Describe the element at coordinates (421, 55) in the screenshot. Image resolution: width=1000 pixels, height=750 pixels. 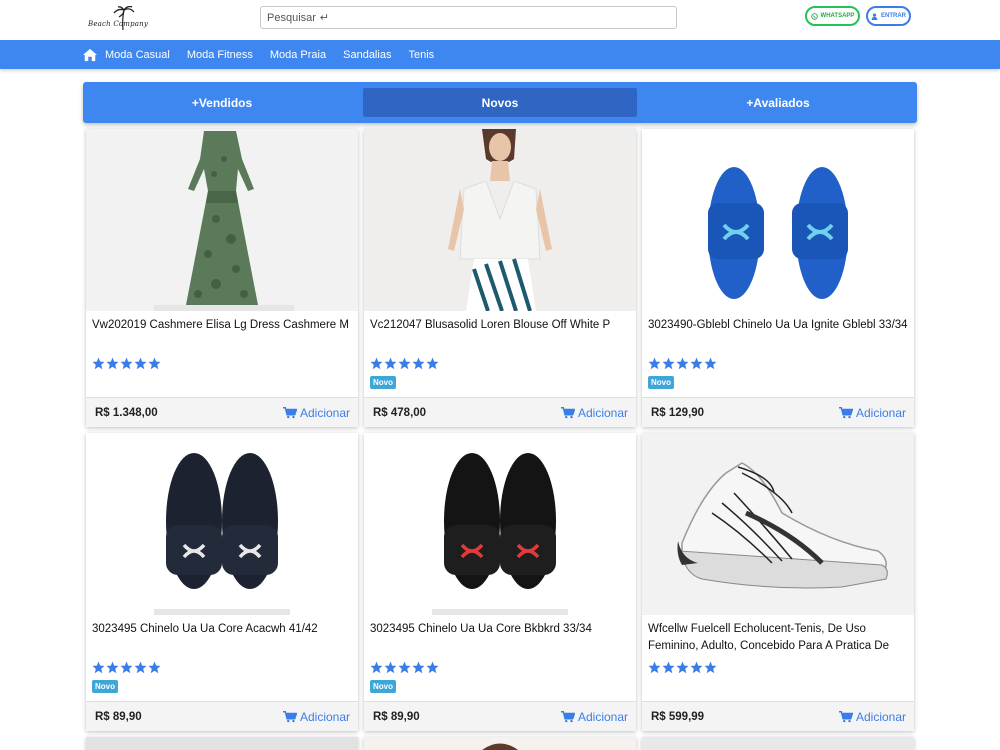
I see `nav-item-tenis: Tenis` at that location.